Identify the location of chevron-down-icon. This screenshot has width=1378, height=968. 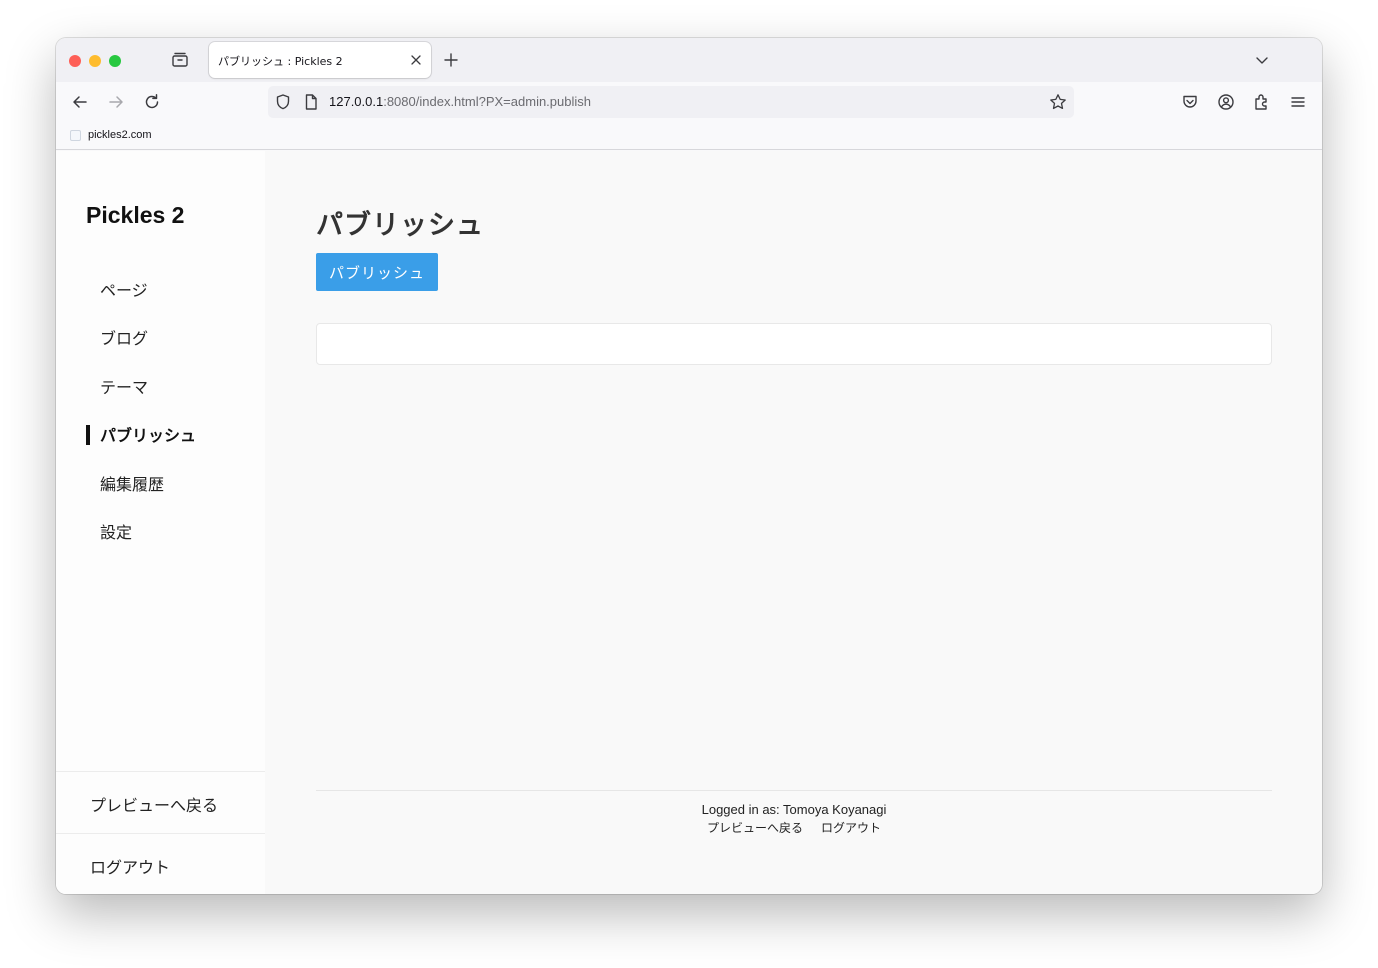
(1262, 60).